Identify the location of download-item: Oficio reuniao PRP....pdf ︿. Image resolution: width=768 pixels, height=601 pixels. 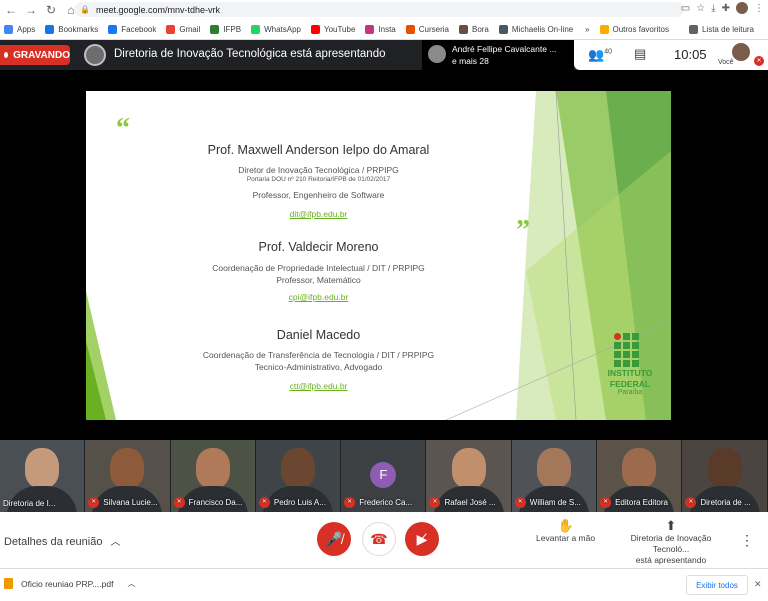
(69, 583).